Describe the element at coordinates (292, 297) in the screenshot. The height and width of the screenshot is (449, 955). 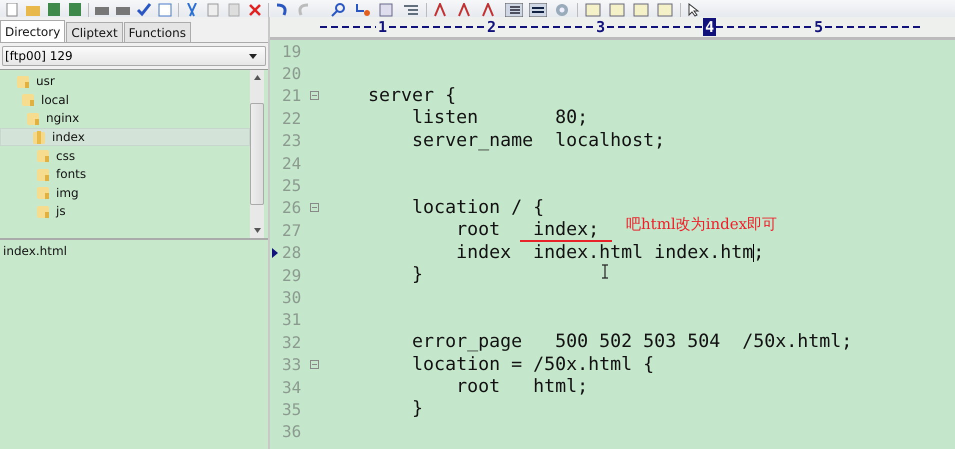
I see `line-number: 30` at that location.